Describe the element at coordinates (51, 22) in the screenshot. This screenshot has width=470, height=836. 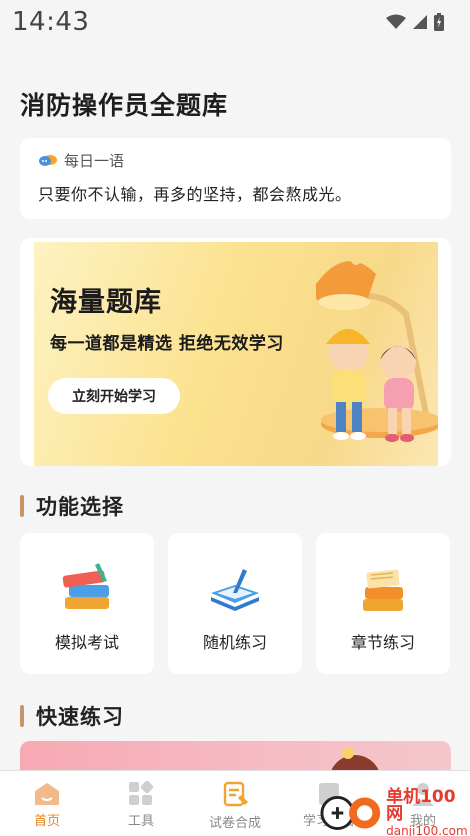
I see `status-time: 14:43` at that location.